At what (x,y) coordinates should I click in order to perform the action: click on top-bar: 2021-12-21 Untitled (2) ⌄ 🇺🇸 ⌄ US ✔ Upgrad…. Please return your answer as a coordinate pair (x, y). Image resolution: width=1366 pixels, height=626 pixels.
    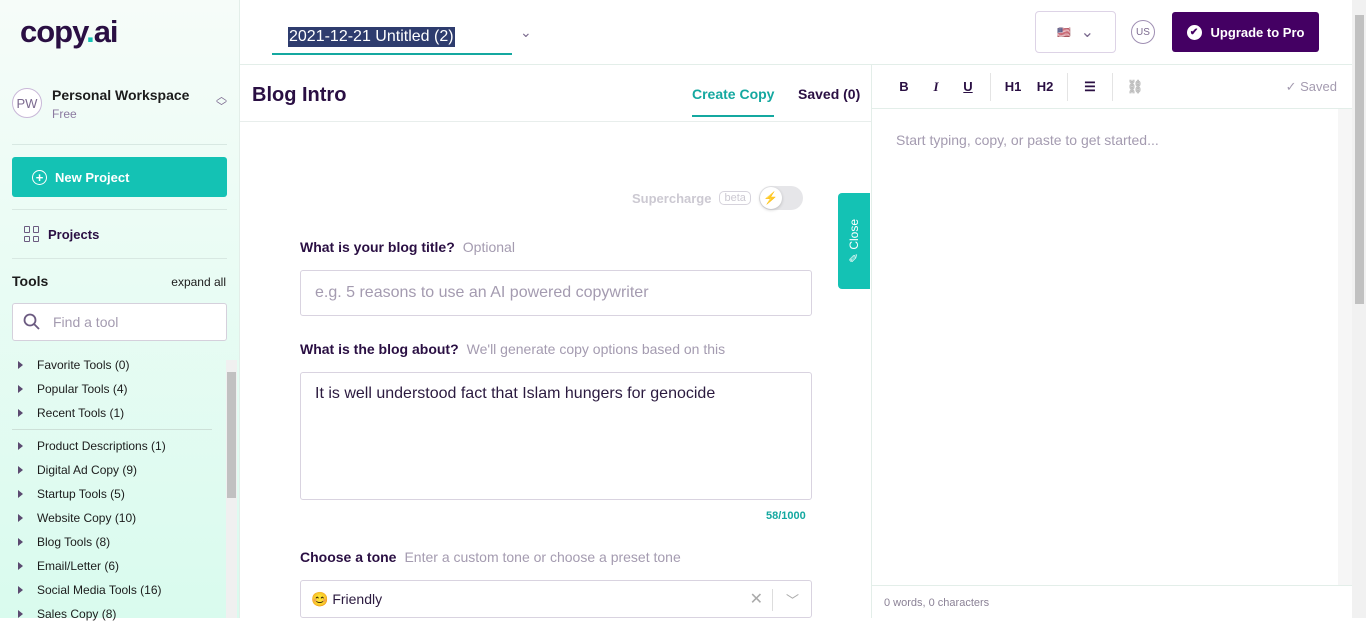
    Looking at the image, I should click on (796, 32).